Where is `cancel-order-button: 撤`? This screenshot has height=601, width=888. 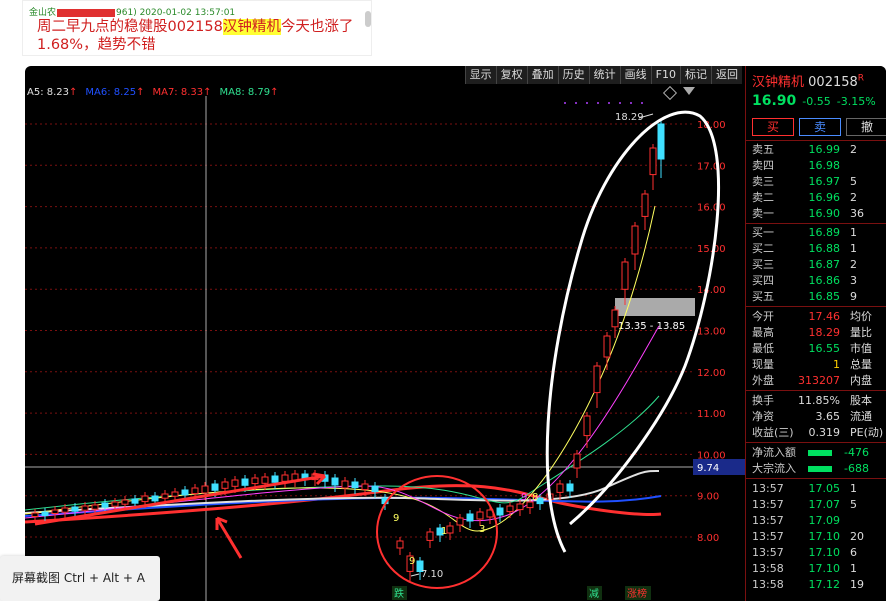 cancel-order-button: 撤 is located at coordinates (866, 127).